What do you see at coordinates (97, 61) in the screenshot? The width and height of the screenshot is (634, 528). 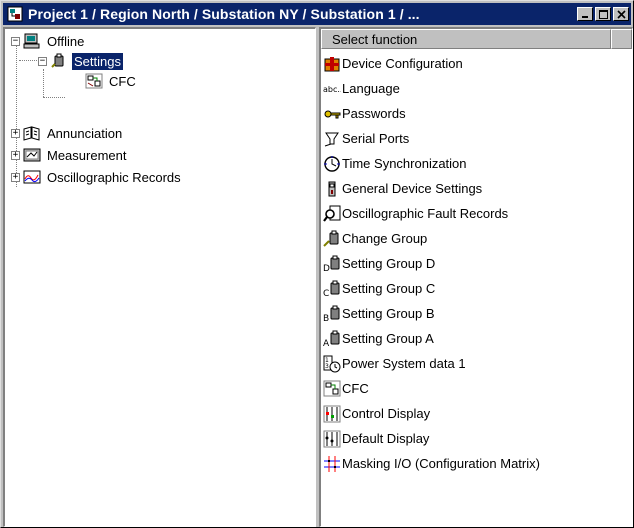 I see `tree-label: Settings` at bounding box center [97, 61].